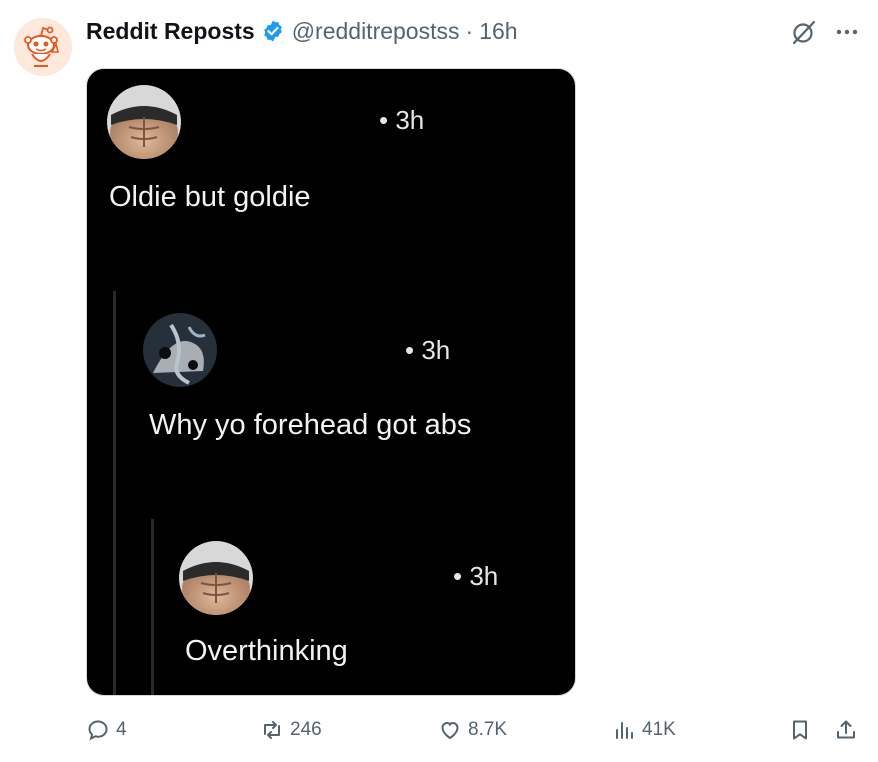  What do you see at coordinates (659, 729) in the screenshot?
I see `views-count: 41K` at bounding box center [659, 729].